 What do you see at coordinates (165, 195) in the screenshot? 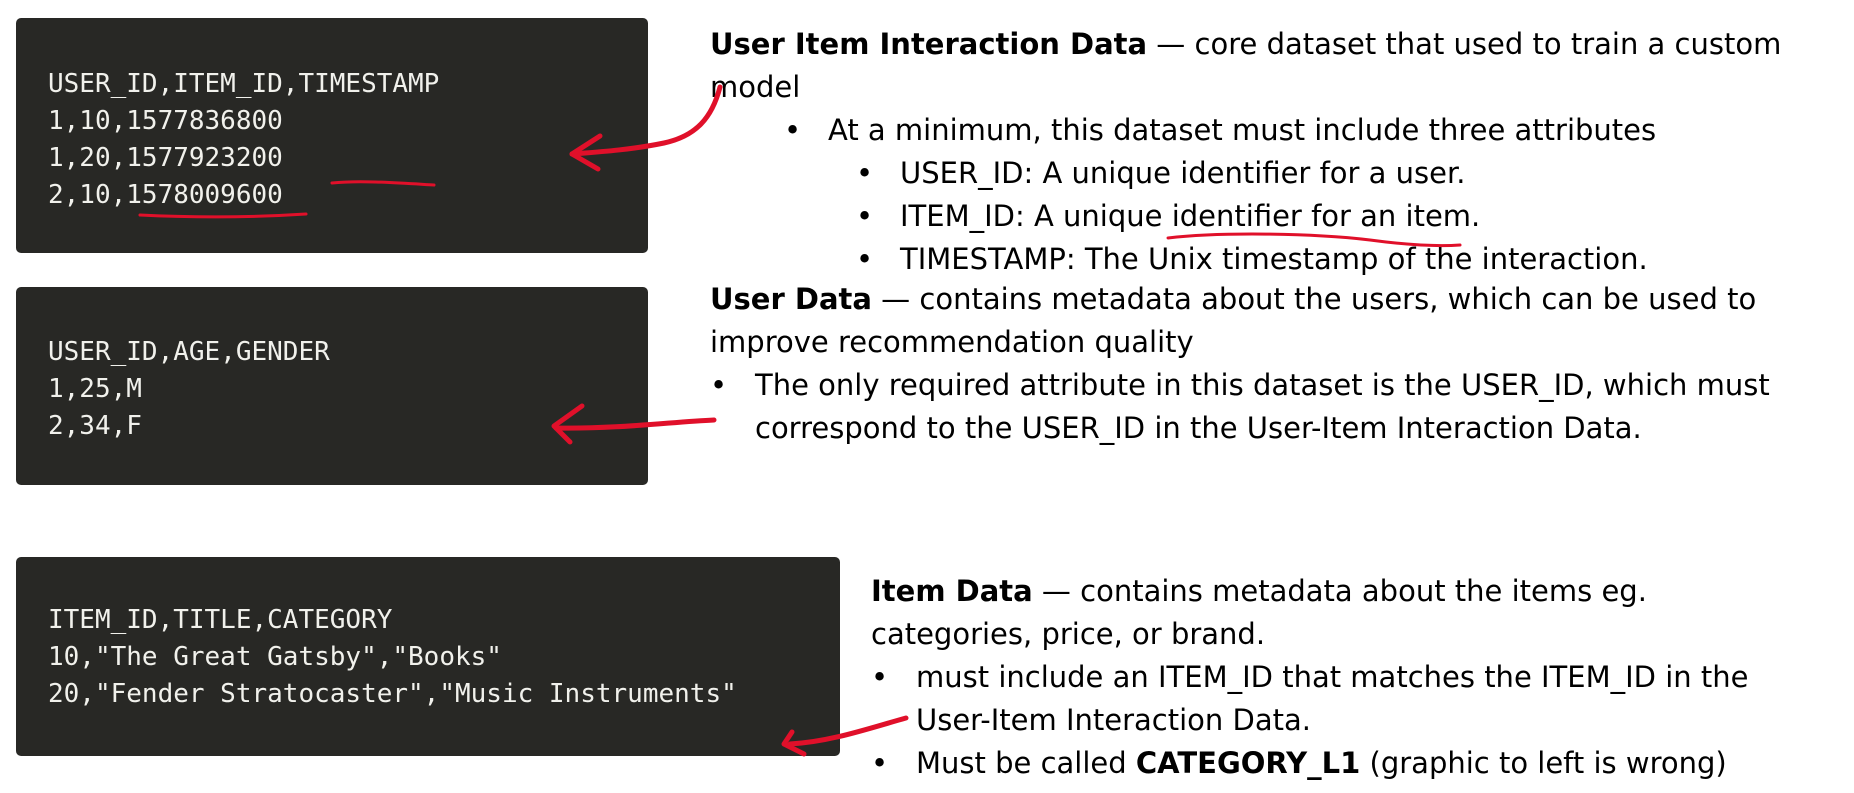
I see `code-line: 2,10,1578009600` at bounding box center [165, 195].